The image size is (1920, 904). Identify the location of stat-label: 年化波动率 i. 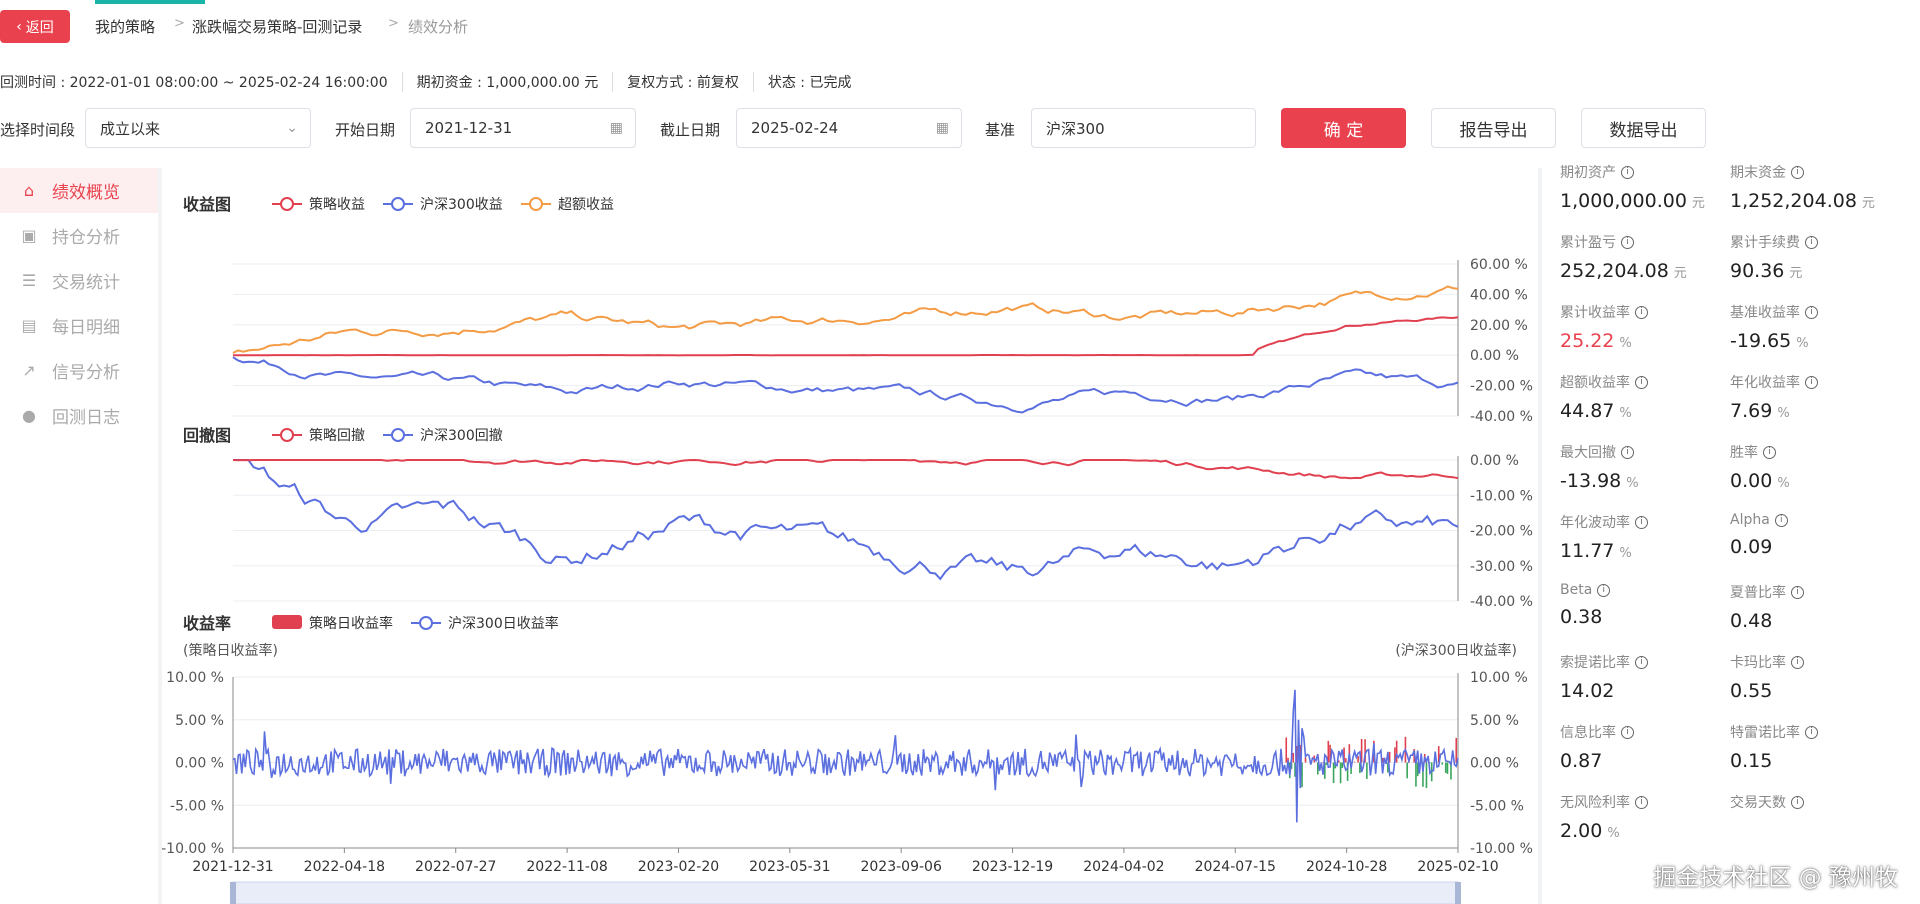
(1645, 522).